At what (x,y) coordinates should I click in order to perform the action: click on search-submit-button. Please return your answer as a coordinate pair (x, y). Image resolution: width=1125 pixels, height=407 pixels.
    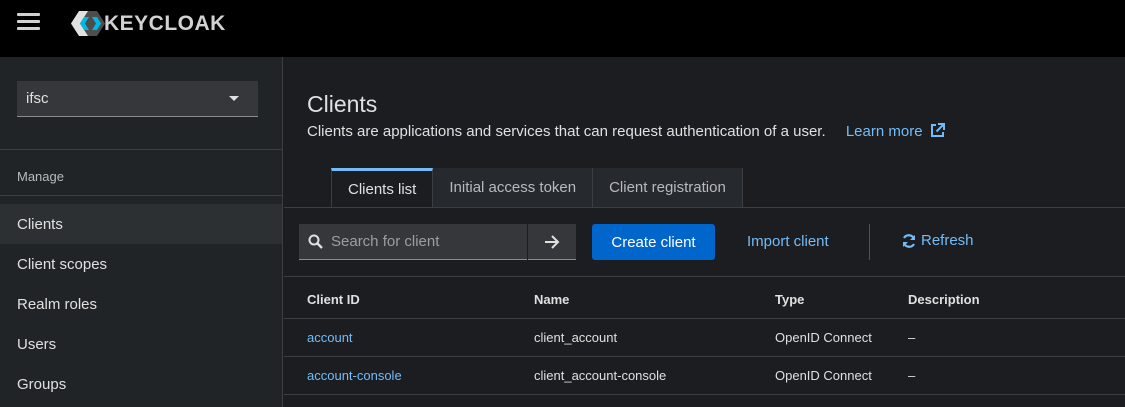
    Looking at the image, I should click on (552, 242).